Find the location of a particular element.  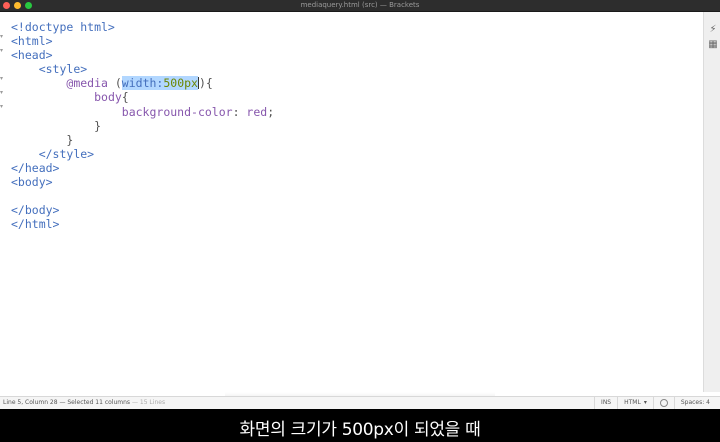

linter-status-icon is located at coordinates (663, 403).